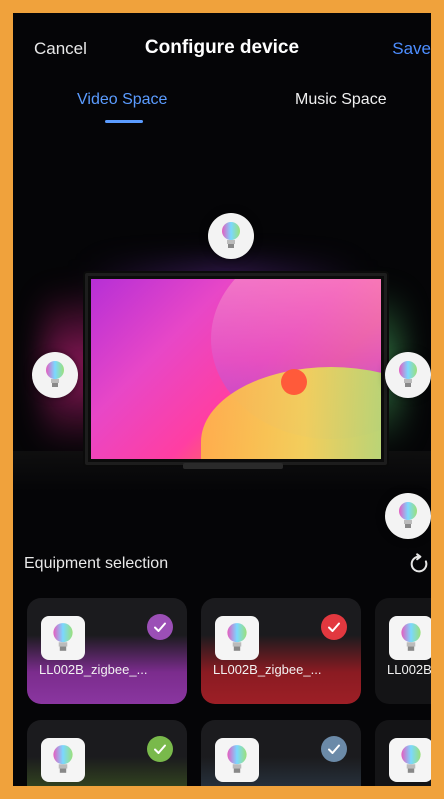 This screenshot has height=799, width=444. Describe the element at coordinates (409, 669) in the screenshot. I see `device-name: LL002B_` at that location.